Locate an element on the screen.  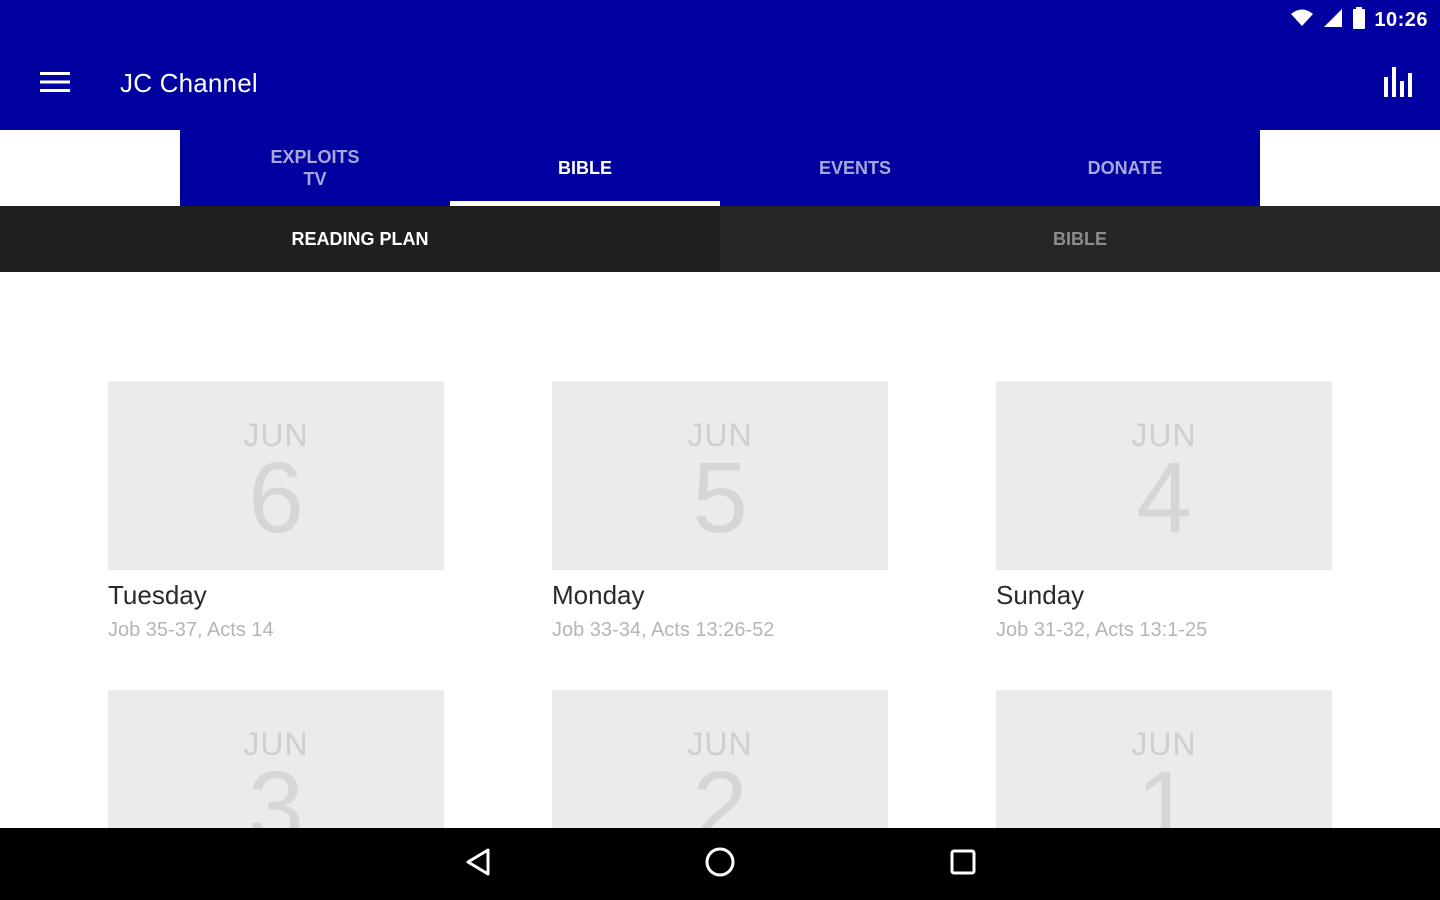
subtab-bible-label: BIBLE is located at coordinates (1080, 238).